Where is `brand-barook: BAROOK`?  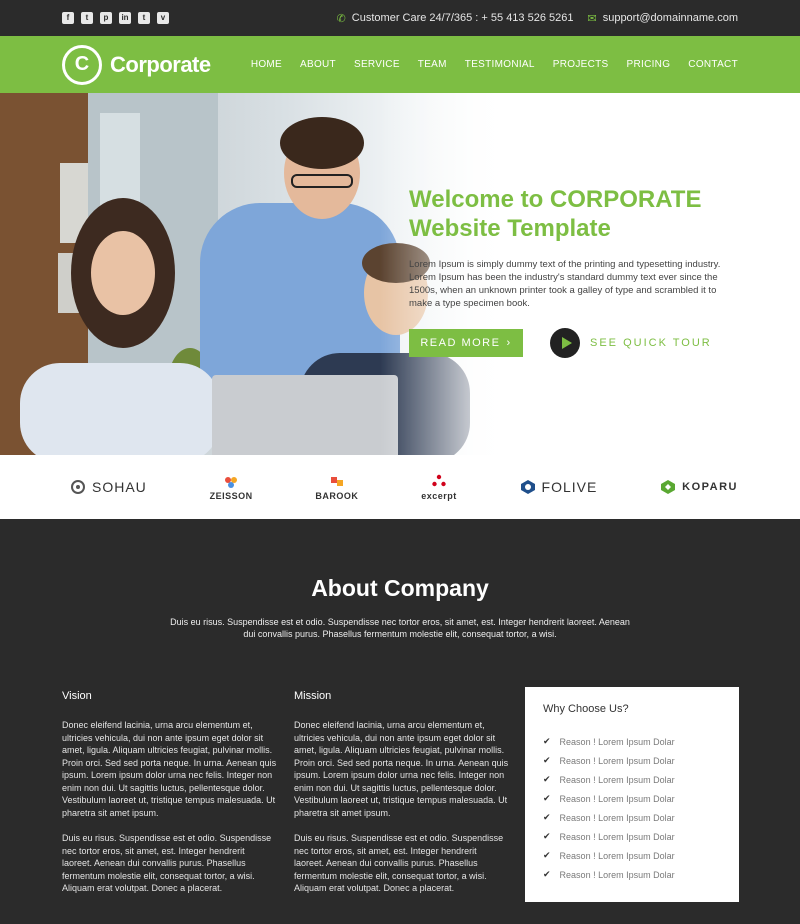 brand-barook: BAROOK is located at coordinates (336, 487).